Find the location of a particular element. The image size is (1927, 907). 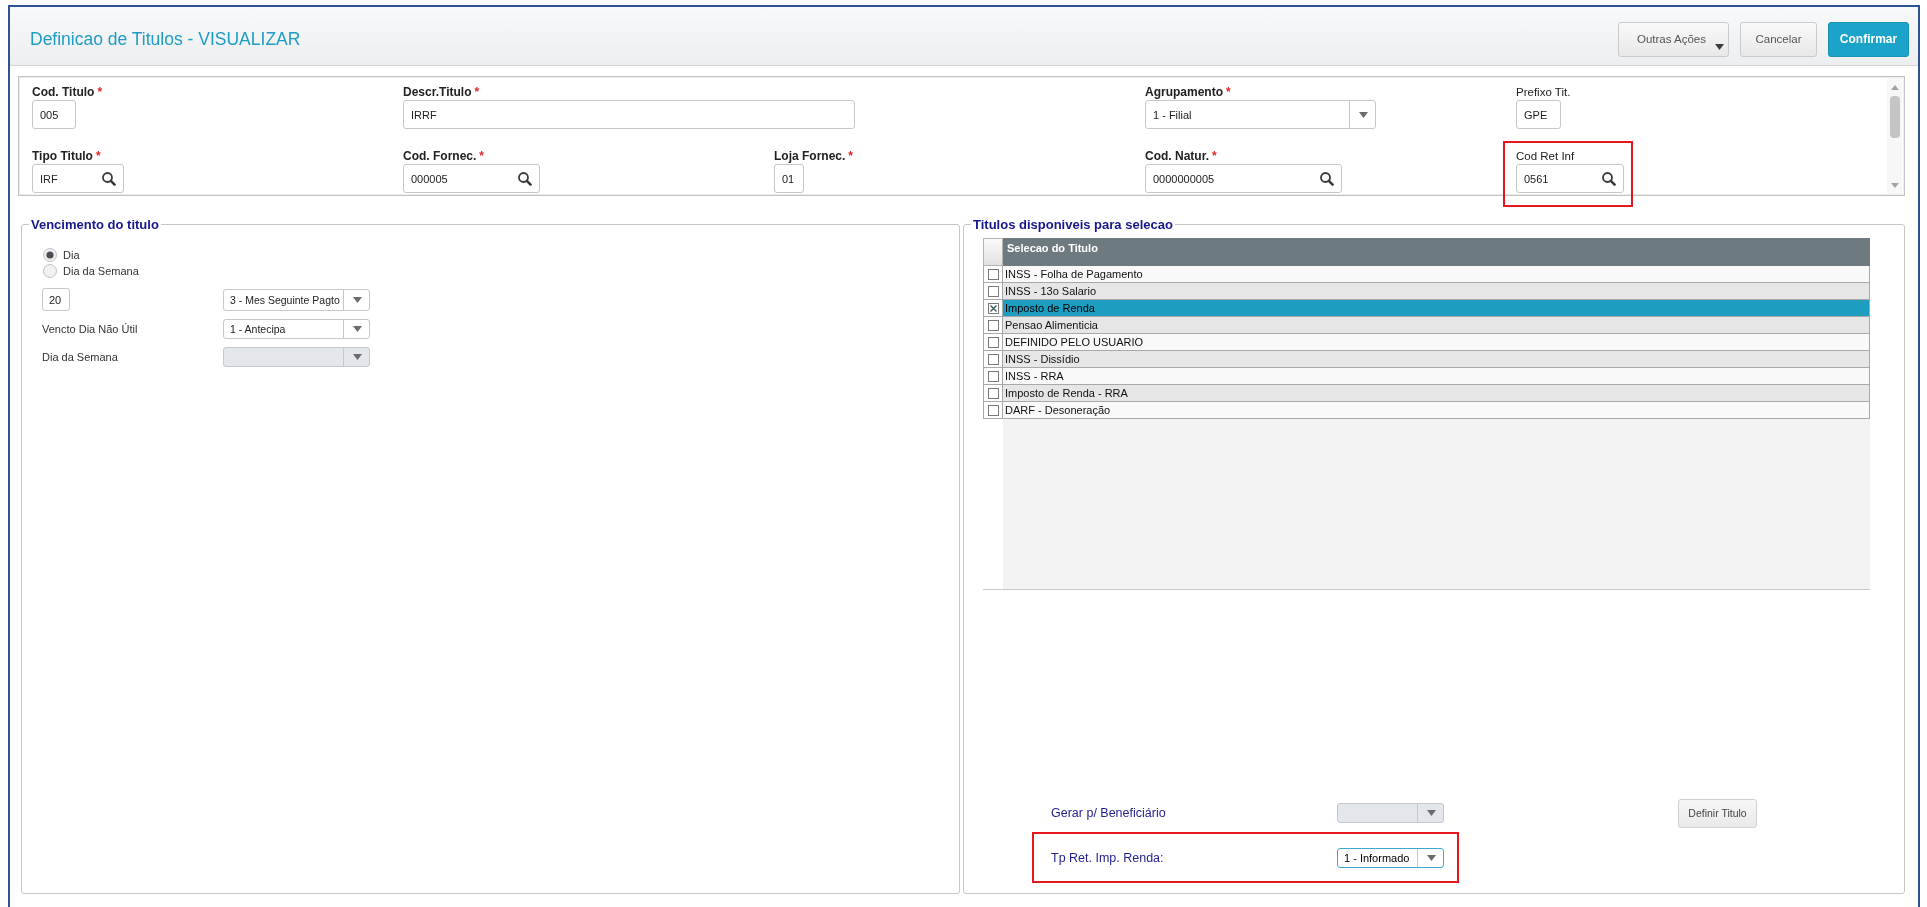

define-button: Definir Titulo is located at coordinates (1717, 813).